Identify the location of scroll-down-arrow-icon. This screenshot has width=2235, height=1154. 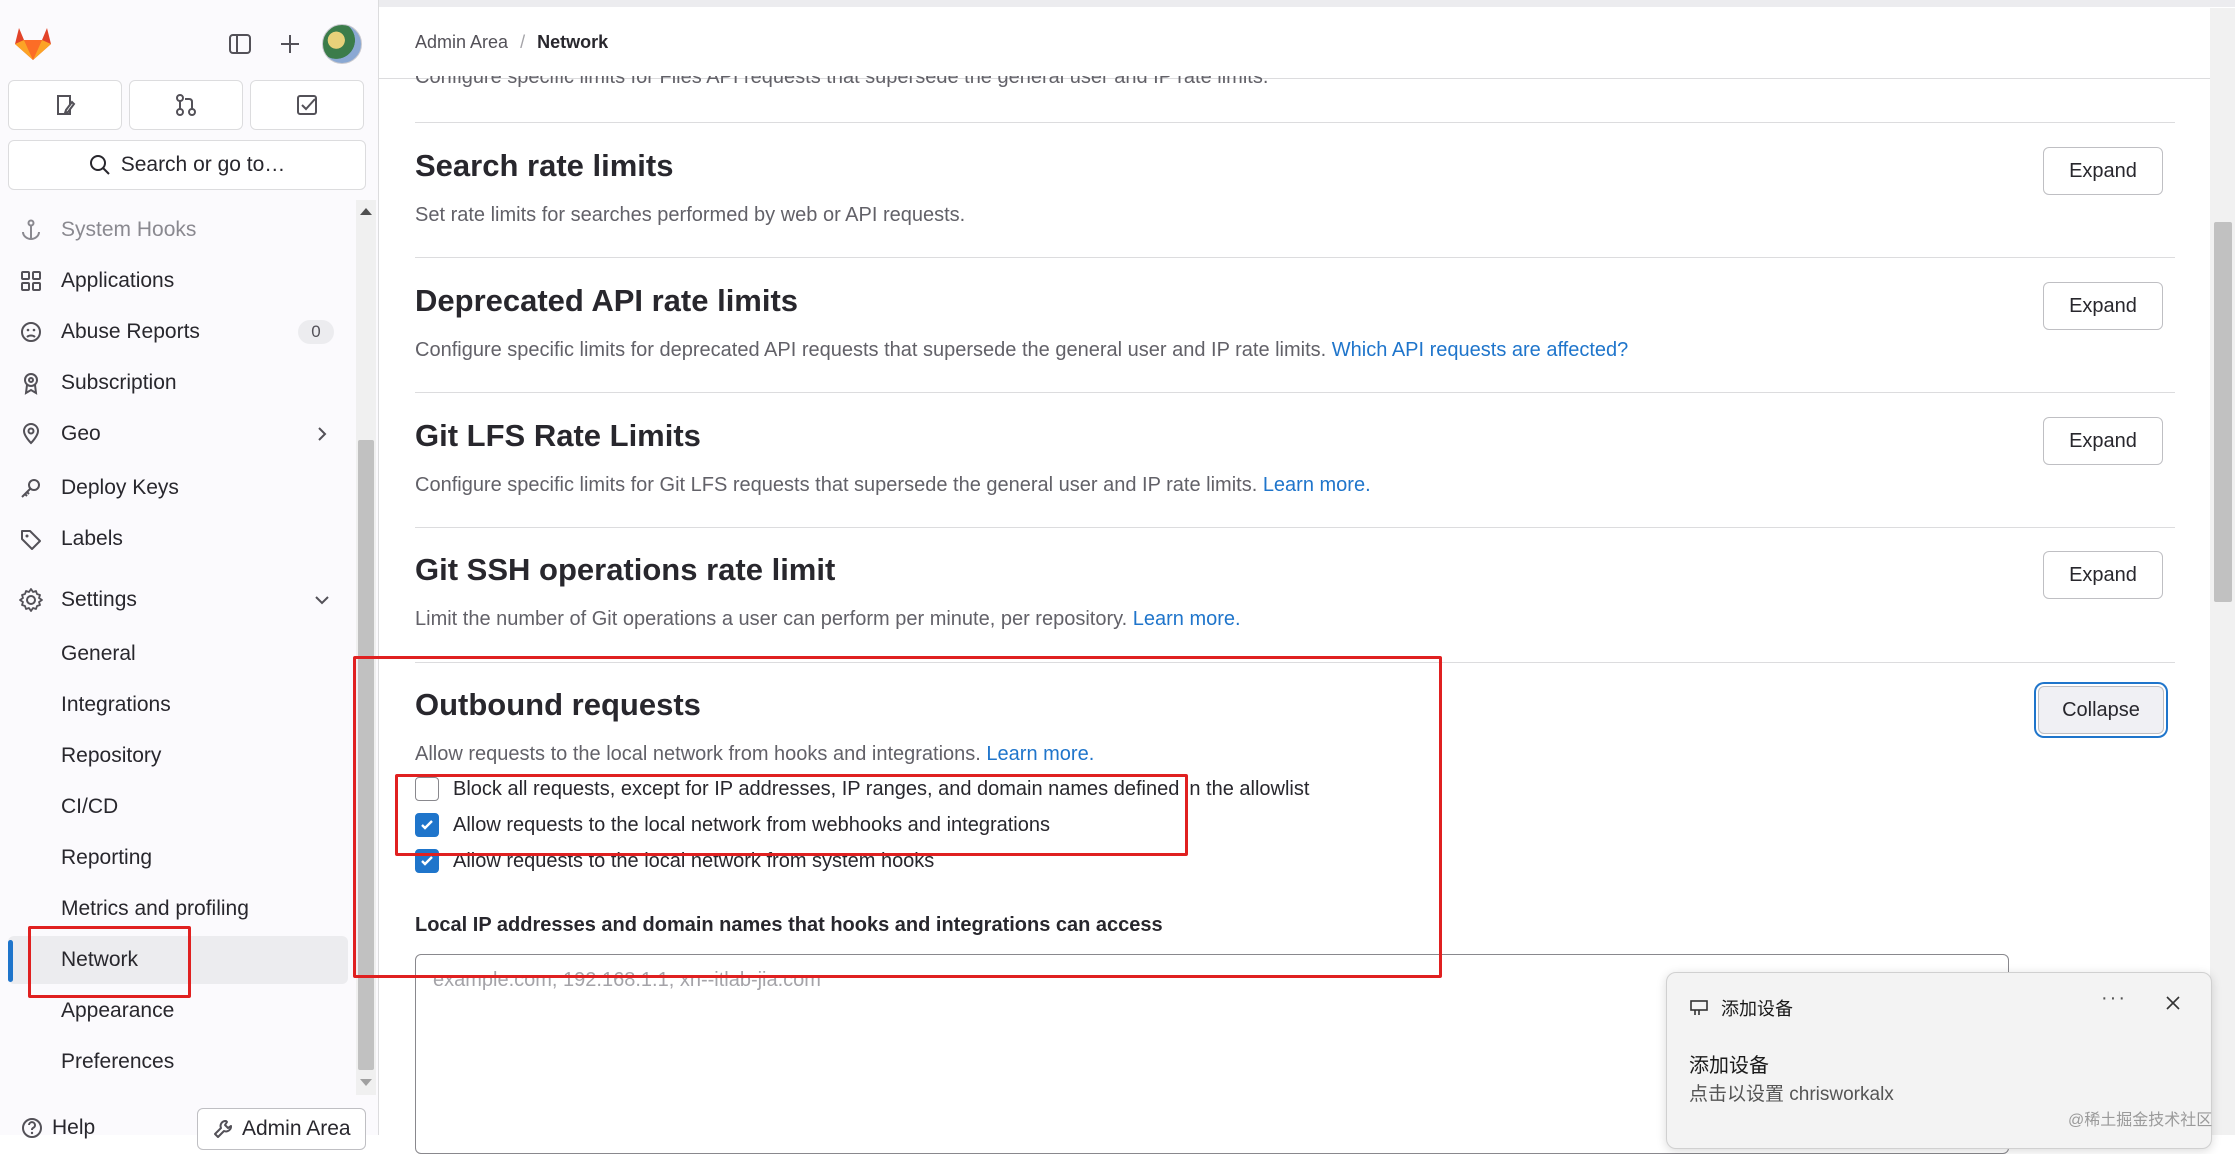
(366, 1083).